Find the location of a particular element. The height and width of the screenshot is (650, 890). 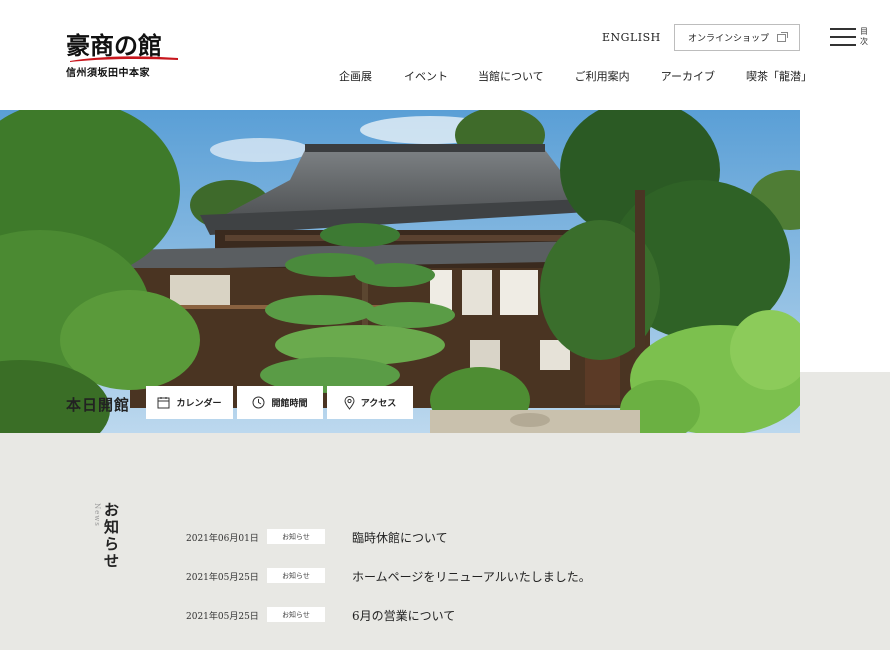

news-item: 2021年05月25日 お知らせ 6月の営業について is located at coordinates (436, 615).